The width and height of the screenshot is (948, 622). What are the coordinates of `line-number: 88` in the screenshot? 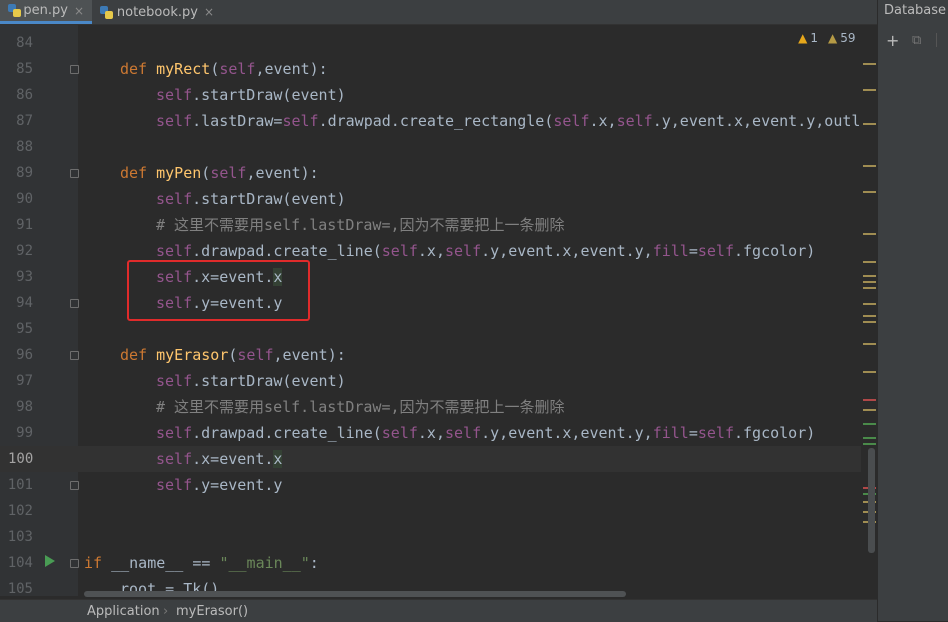 It's located at (24, 147).